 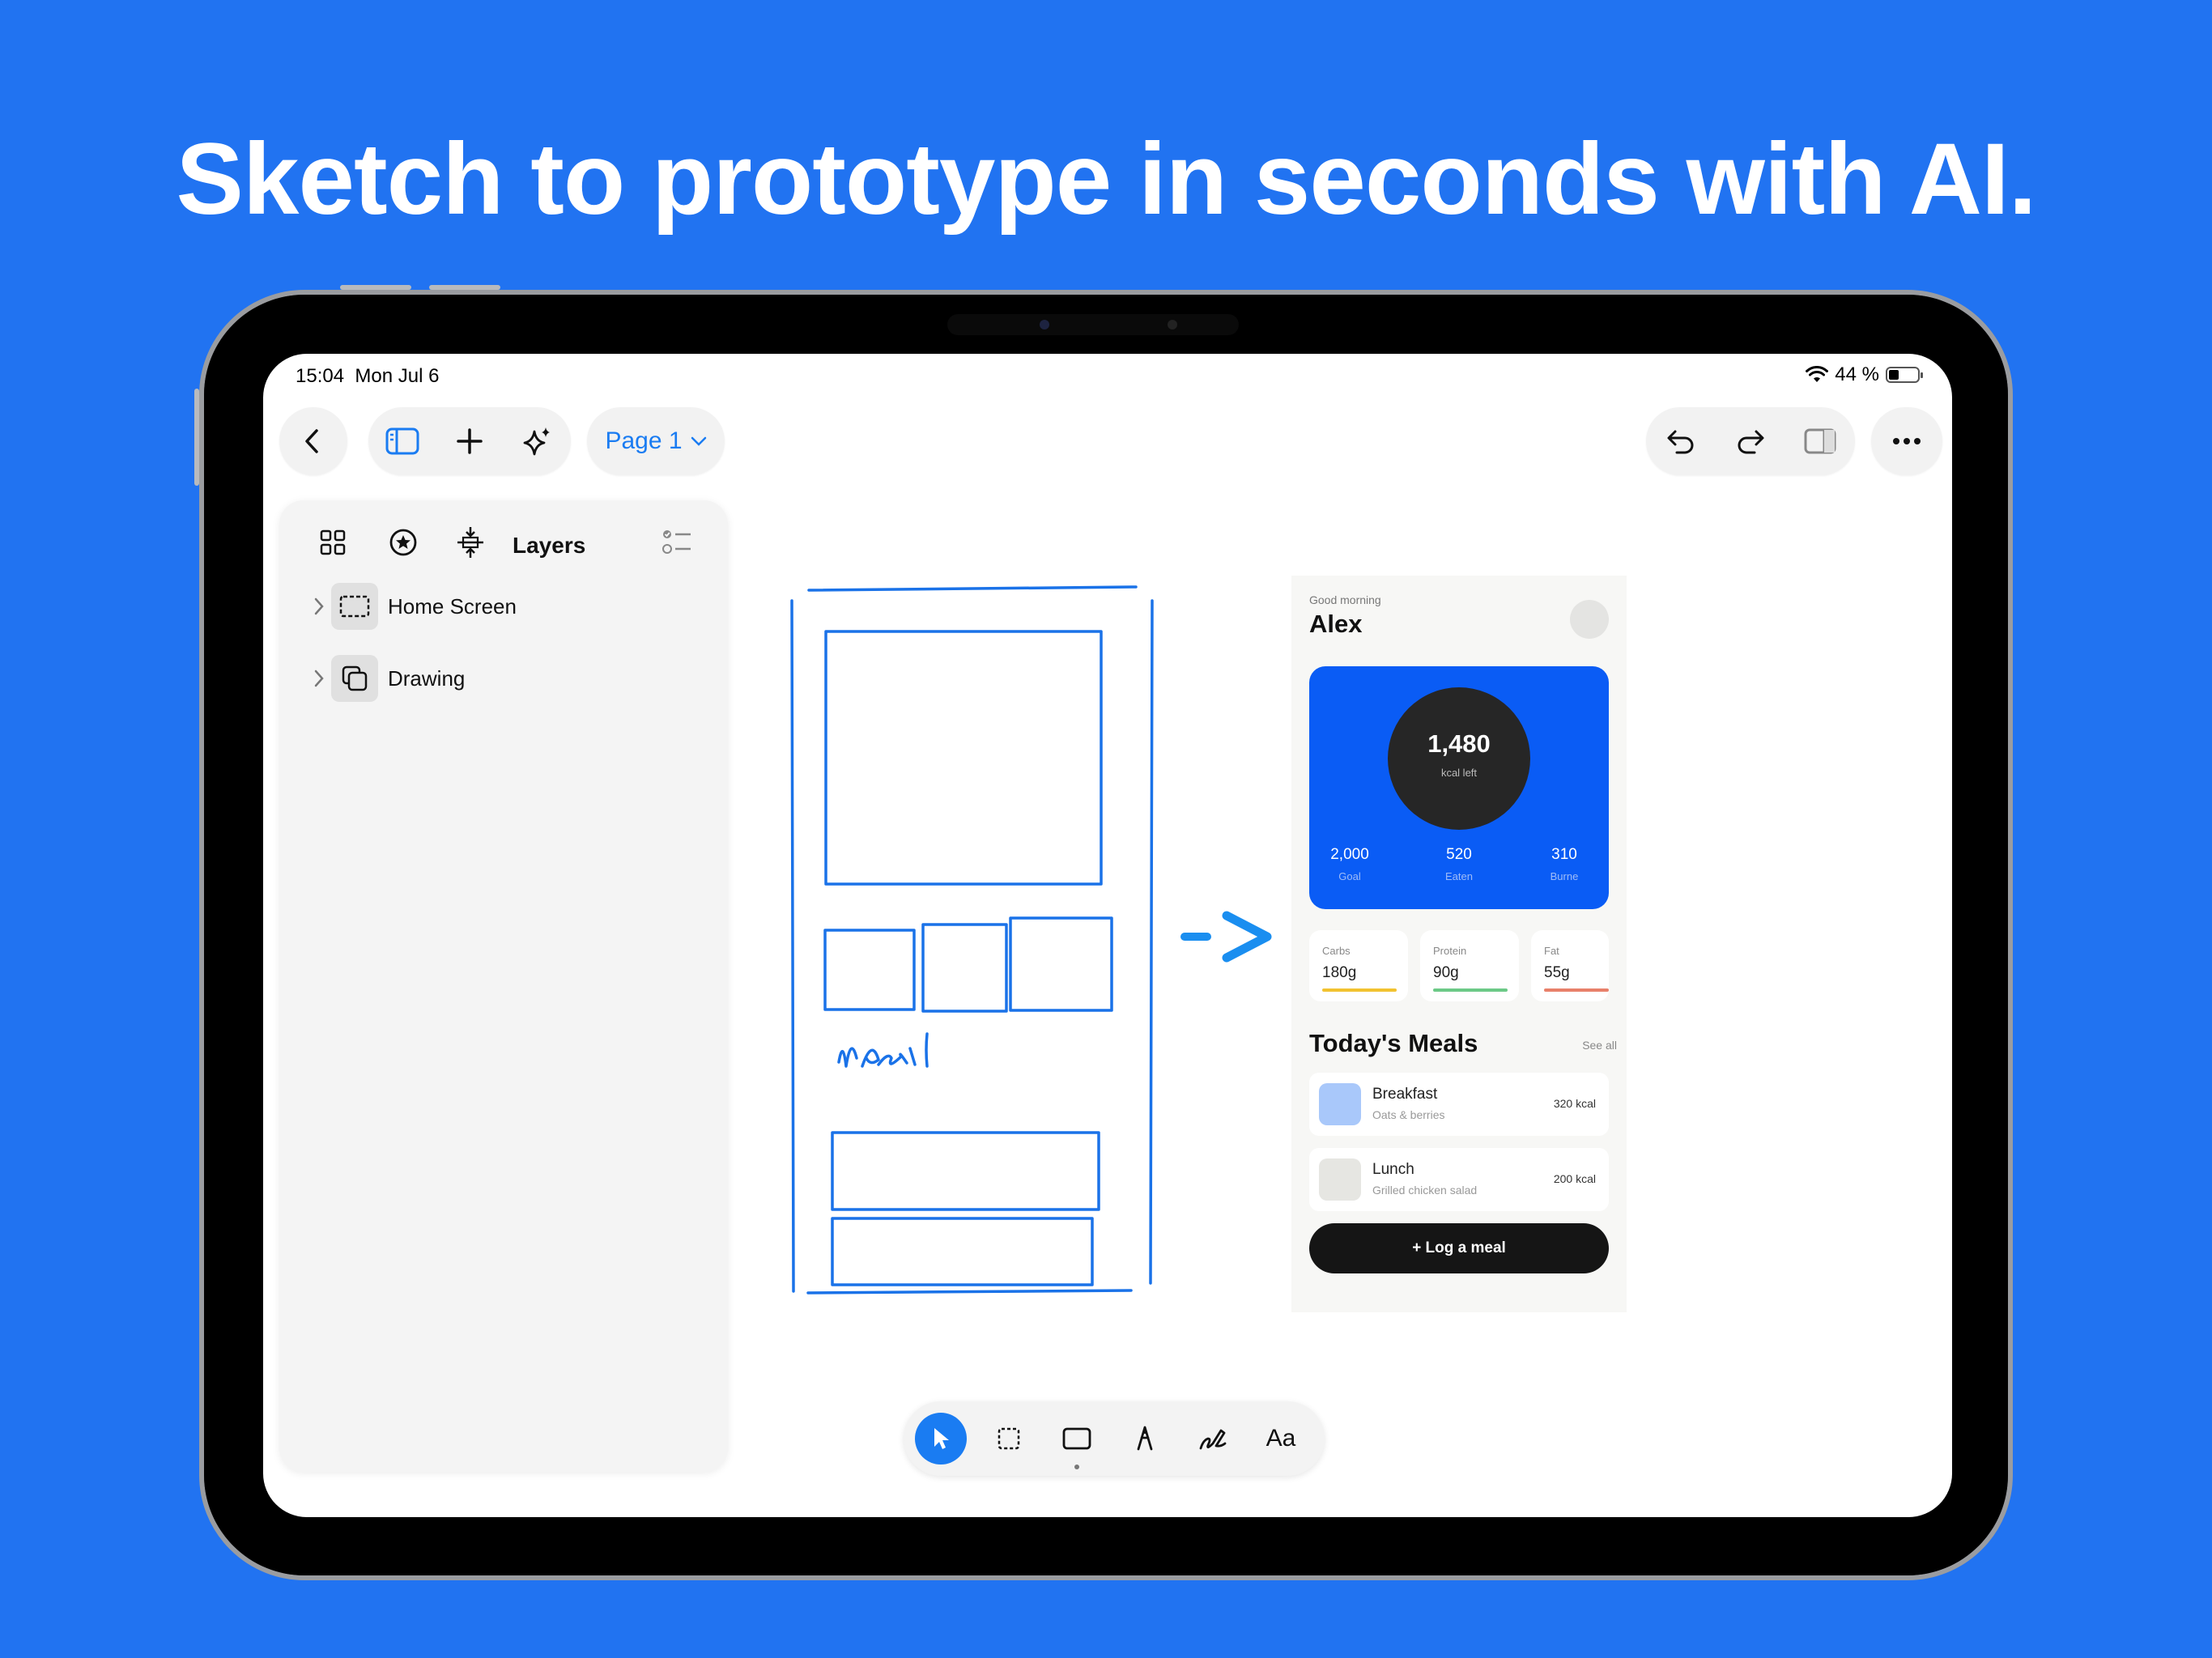 I want to click on sketch-frame-right, so click(x=1152, y=942).